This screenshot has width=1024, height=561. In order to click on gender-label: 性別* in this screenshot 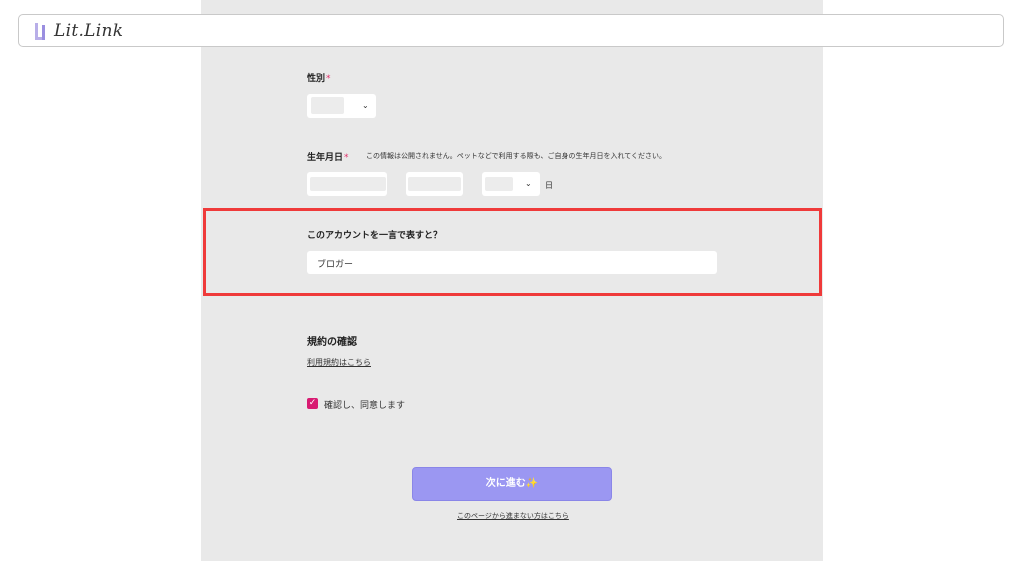, I will do `click(319, 79)`.